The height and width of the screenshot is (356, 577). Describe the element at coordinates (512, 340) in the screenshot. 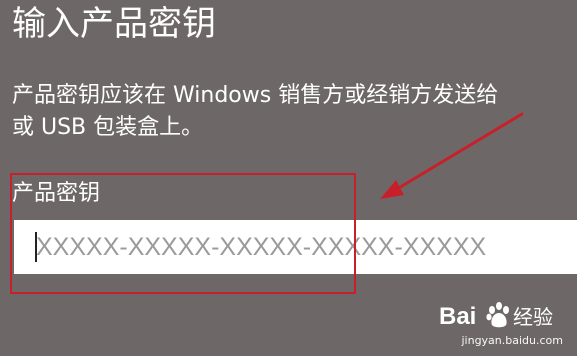

I see `watermark-url: jingyan.baidu.com` at that location.